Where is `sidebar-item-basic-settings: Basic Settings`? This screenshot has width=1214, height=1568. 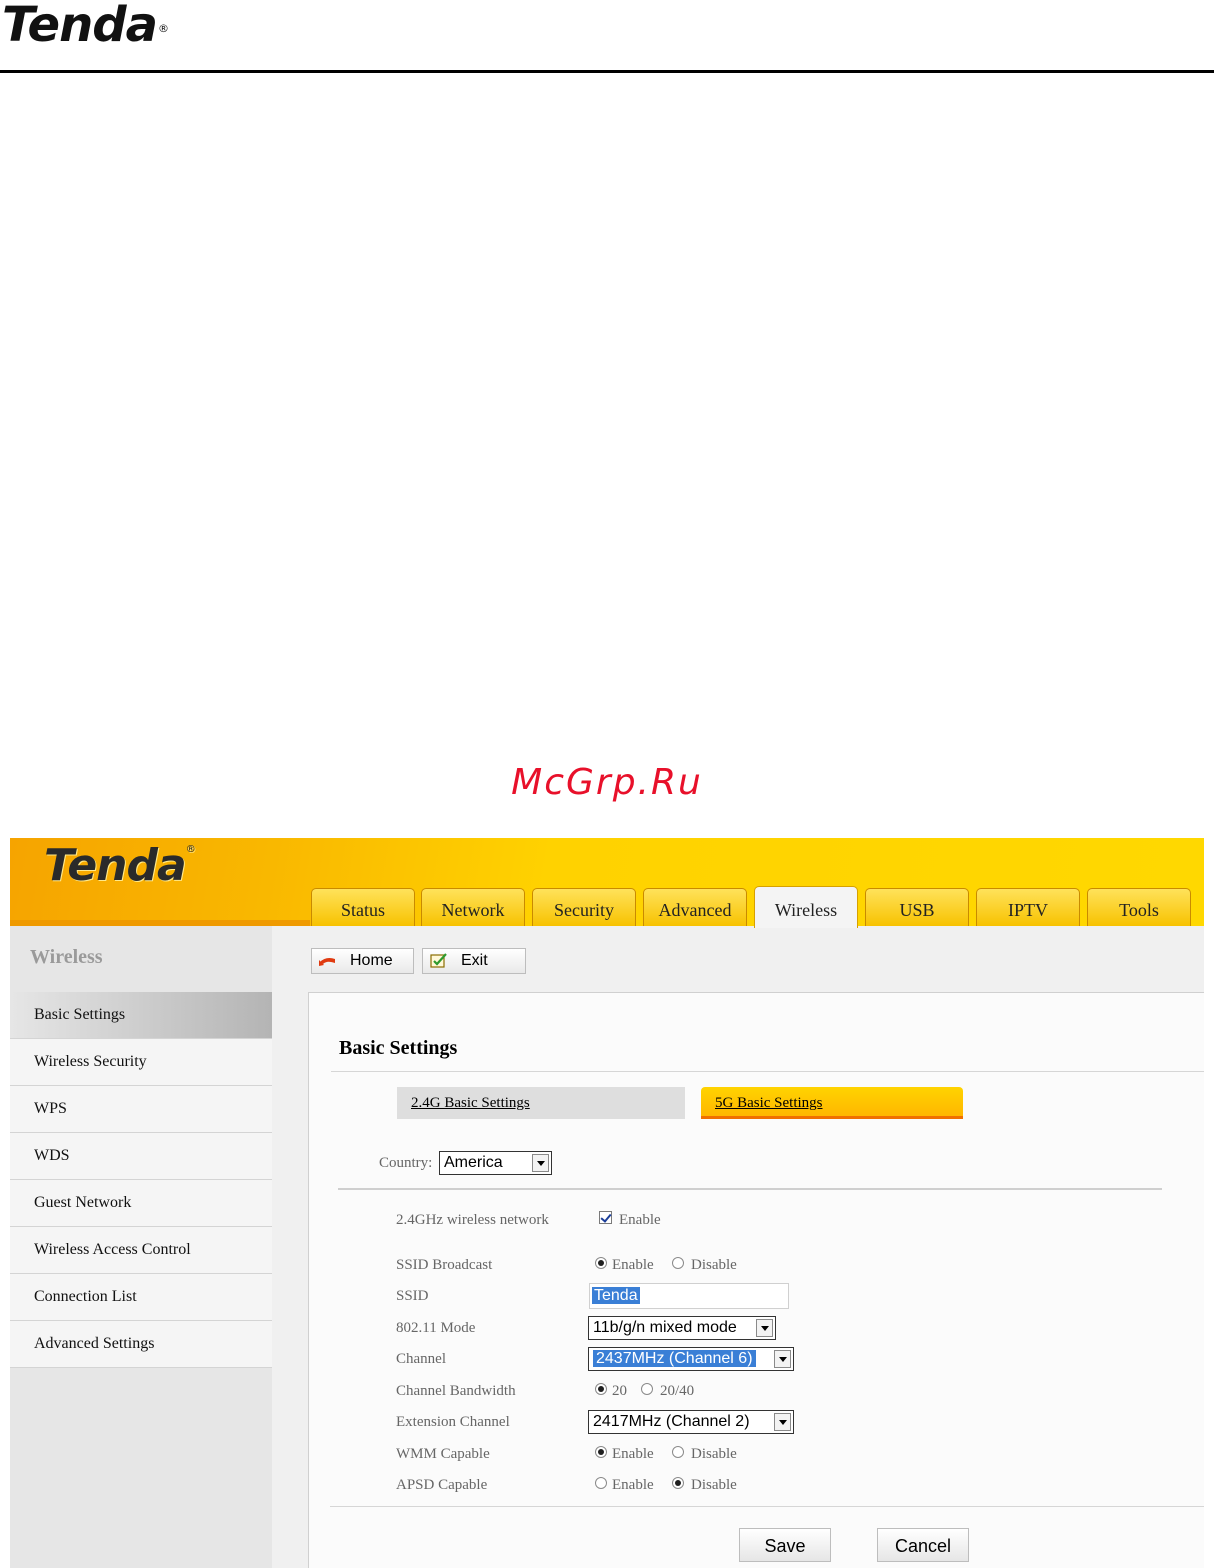
sidebar-item-basic-settings: Basic Settings is located at coordinates (141, 1015).